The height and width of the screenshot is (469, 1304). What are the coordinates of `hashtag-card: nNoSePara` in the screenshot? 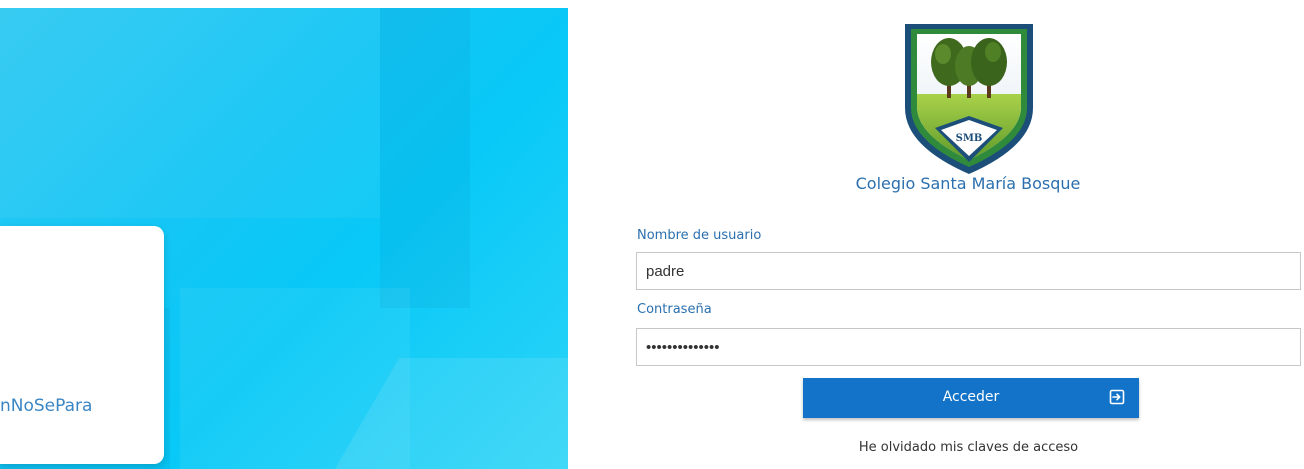 It's located at (82, 345).